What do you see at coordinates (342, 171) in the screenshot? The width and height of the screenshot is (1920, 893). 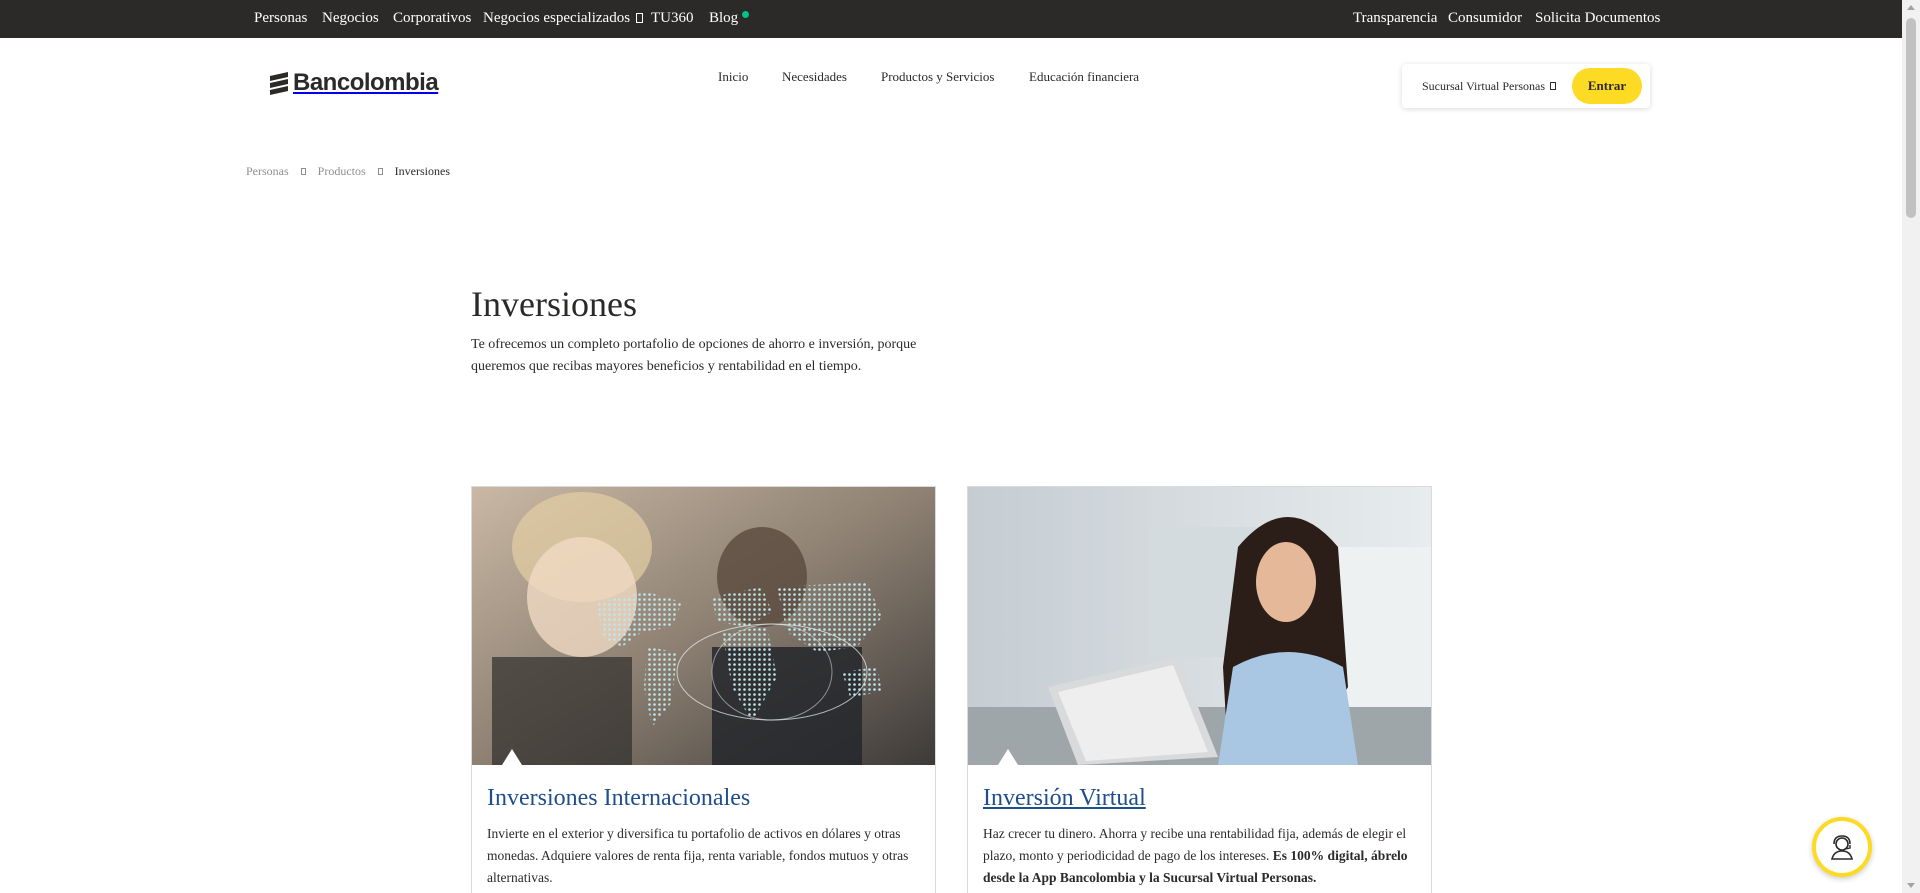 I see `breadcrumb-productos: Productos` at bounding box center [342, 171].